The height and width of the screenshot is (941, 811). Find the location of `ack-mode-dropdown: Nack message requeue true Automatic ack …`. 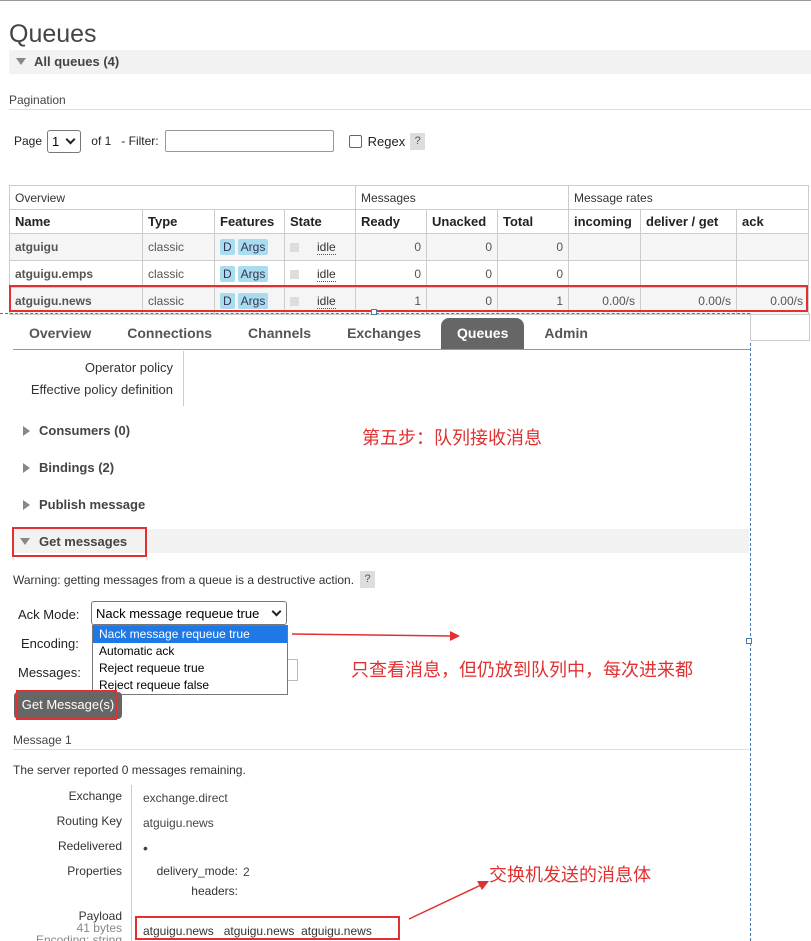

ack-mode-dropdown: Nack message requeue true Automatic ack … is located at coordinates (190, 660).